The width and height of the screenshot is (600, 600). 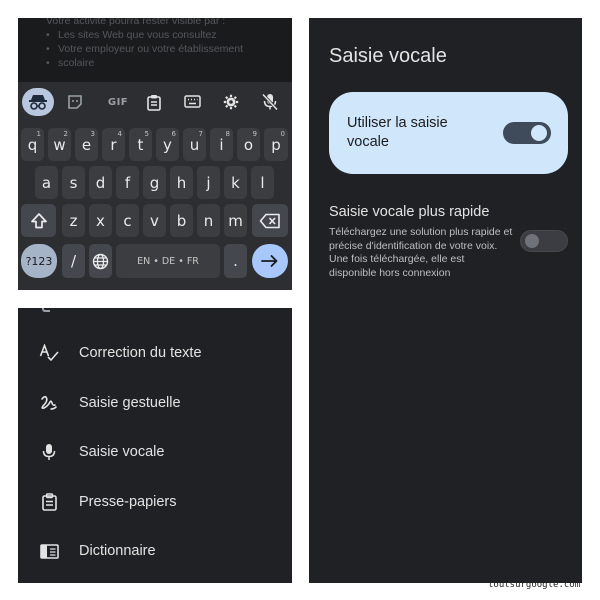 I want to click on key-s: s, so click(x=73, y=182).